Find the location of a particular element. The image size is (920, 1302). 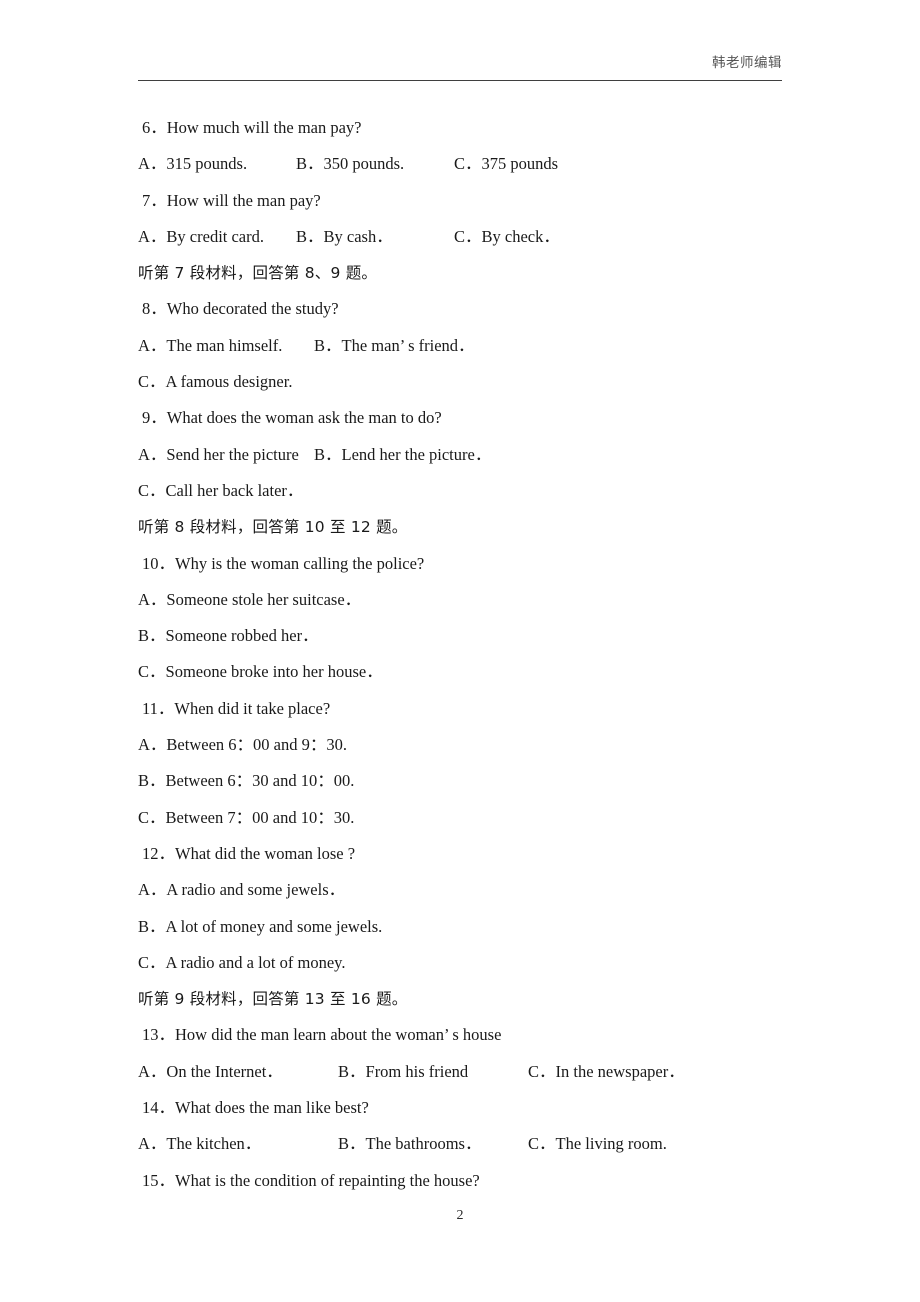

option-13-b-text: From his friend is located at coordinates (417, 1071).